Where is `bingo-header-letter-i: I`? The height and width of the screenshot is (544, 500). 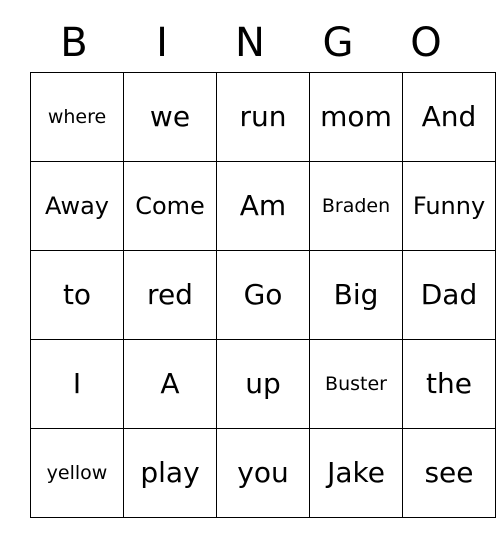 bingo-header-letter-i: I is located at coordinates (162, 43).